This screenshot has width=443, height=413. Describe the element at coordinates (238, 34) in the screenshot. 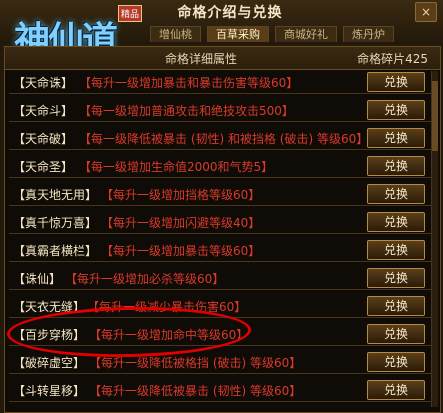

I see `tab-2: 百草采购` at that location.